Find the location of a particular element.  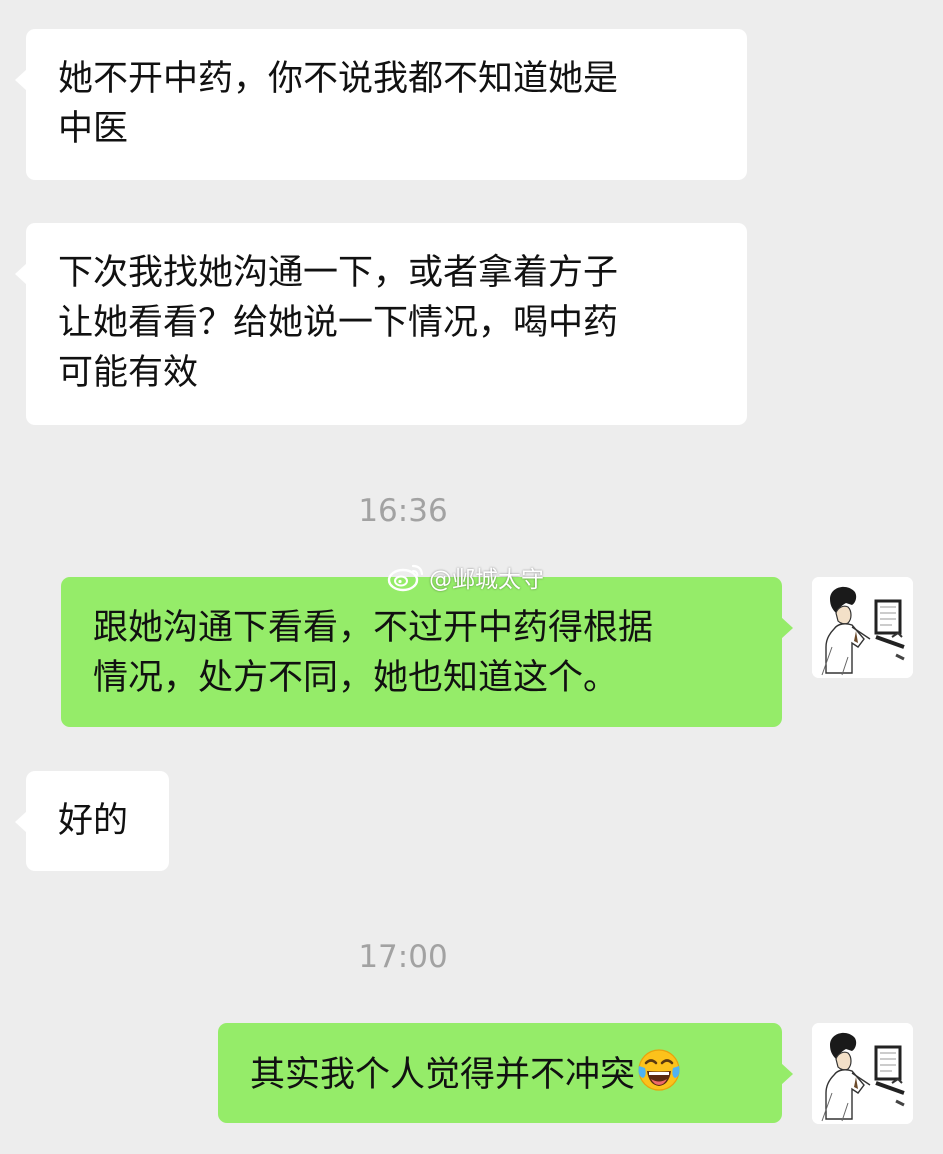

message-line-with-emoji: 其实我个人觉得并不冲突 is located at coordinates (500, 1077).